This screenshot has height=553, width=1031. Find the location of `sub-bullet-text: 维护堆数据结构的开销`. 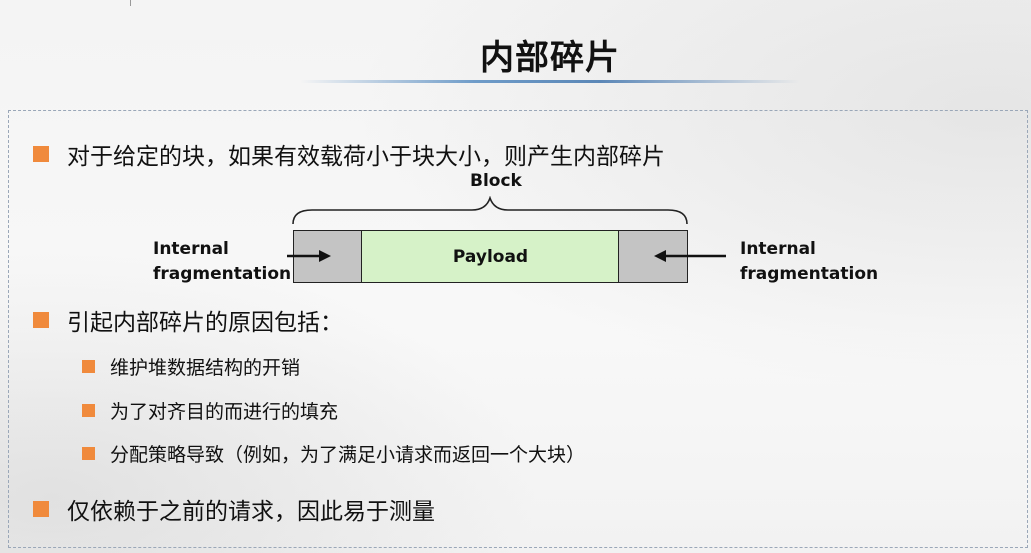

sub-bullet-text: 维护堆数据结构的开销 is located at coordinates (205, 368).